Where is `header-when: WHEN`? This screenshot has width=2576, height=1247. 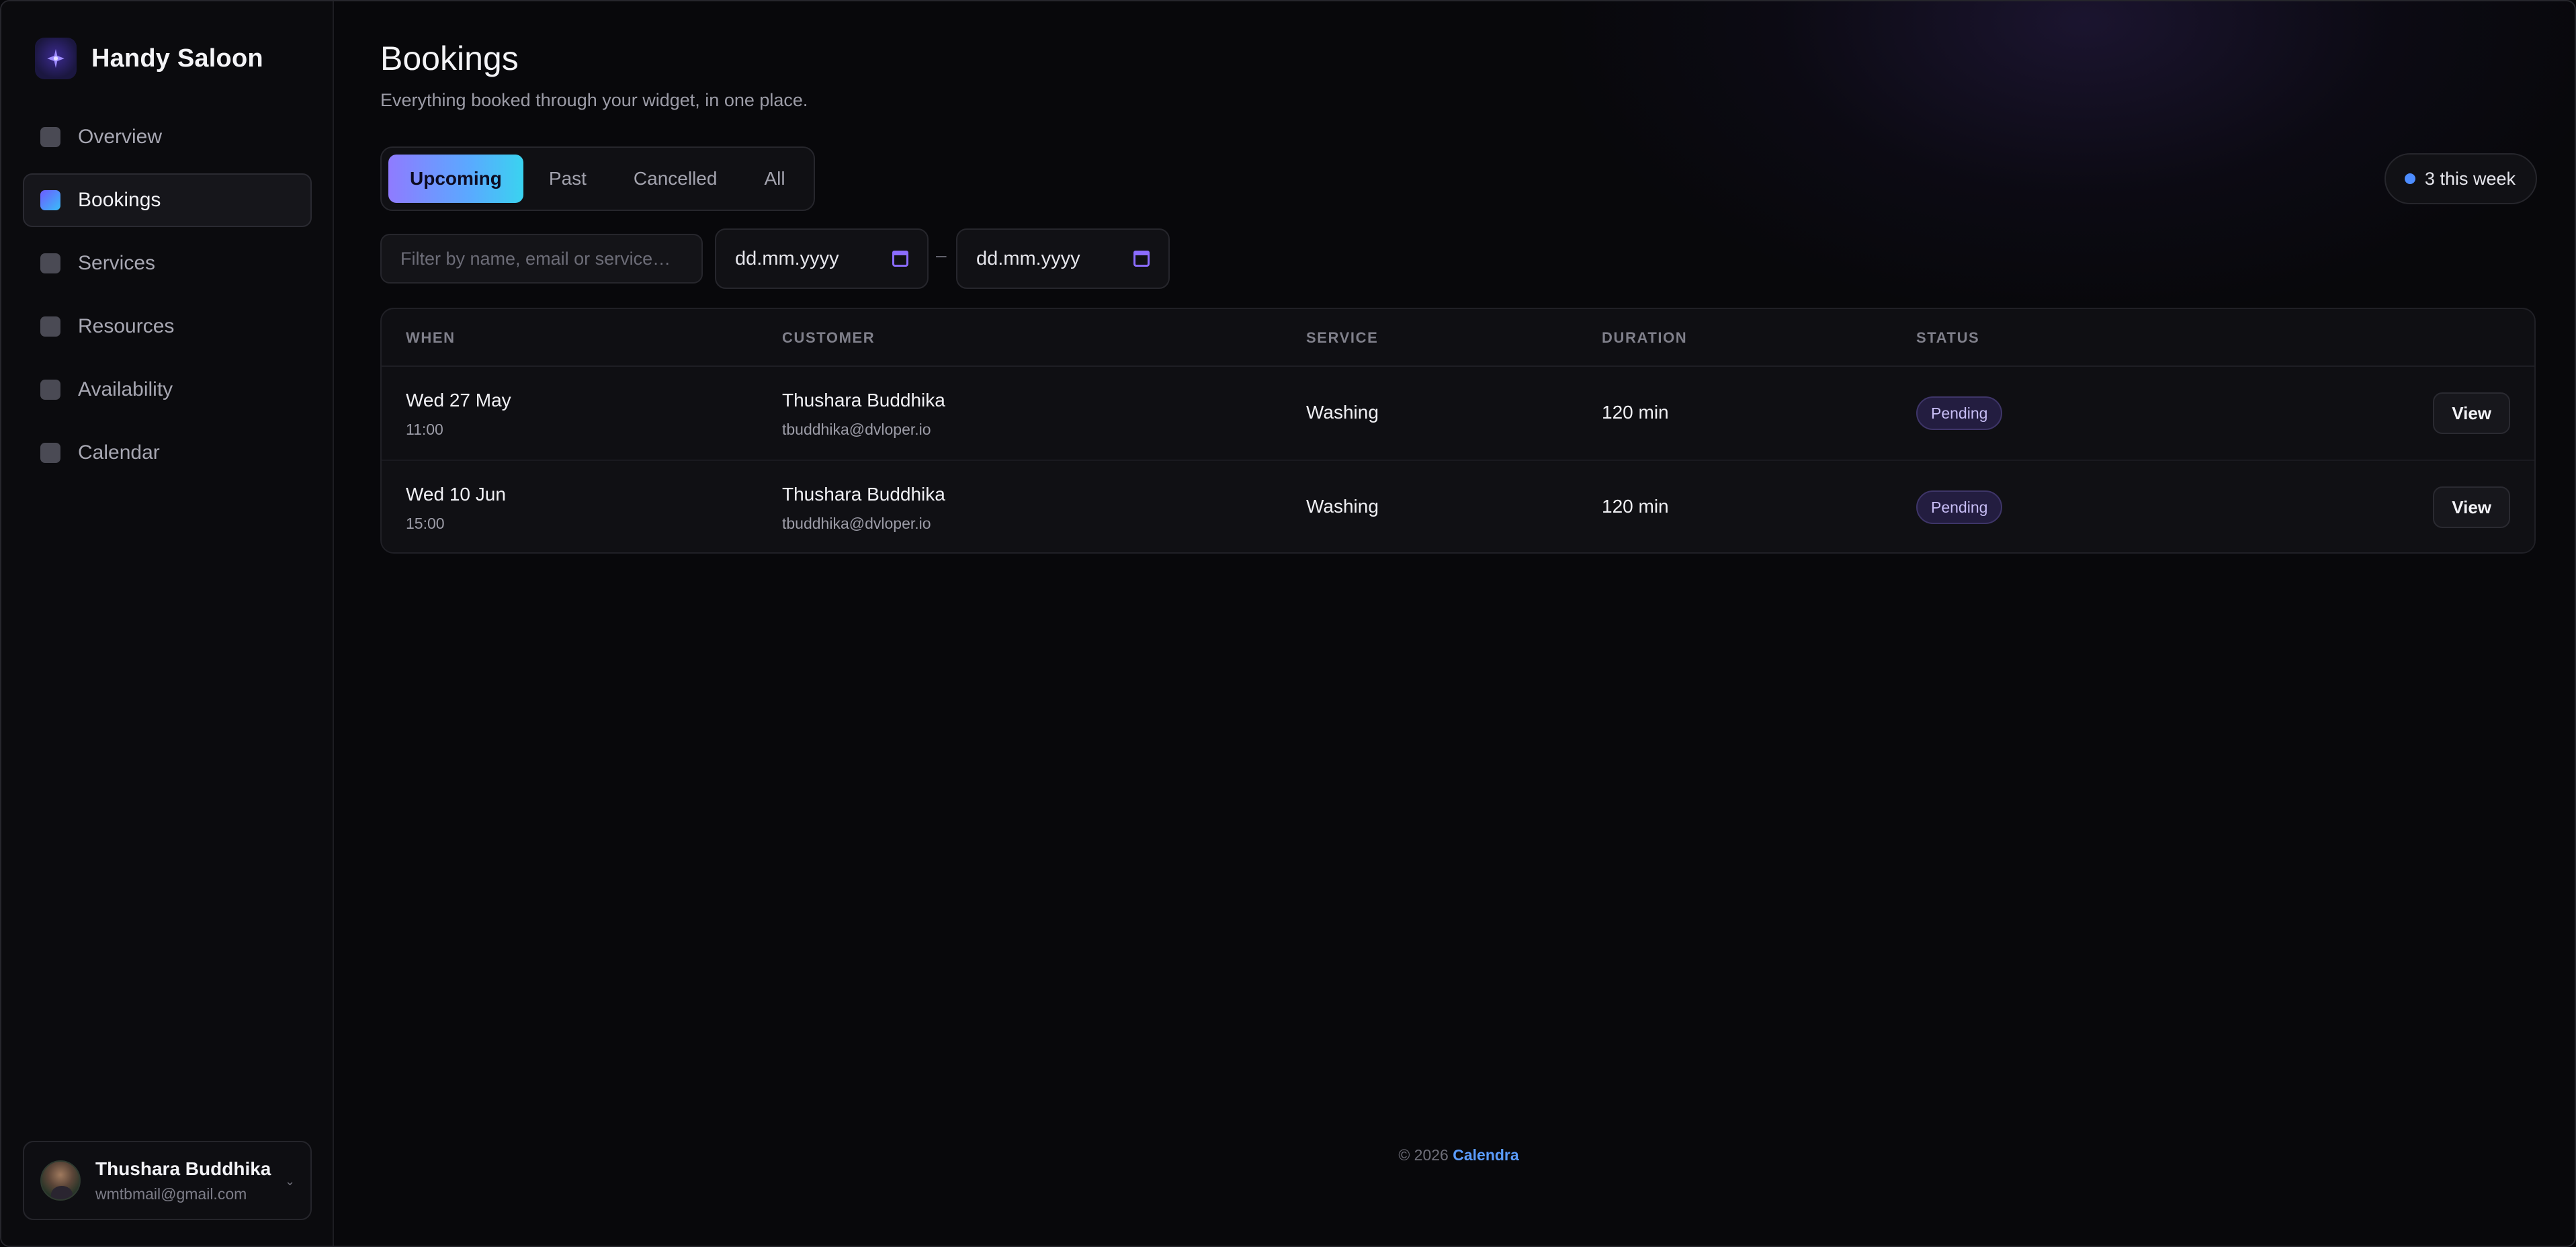 header-when: WHEN is located at coordinates (431, 337).